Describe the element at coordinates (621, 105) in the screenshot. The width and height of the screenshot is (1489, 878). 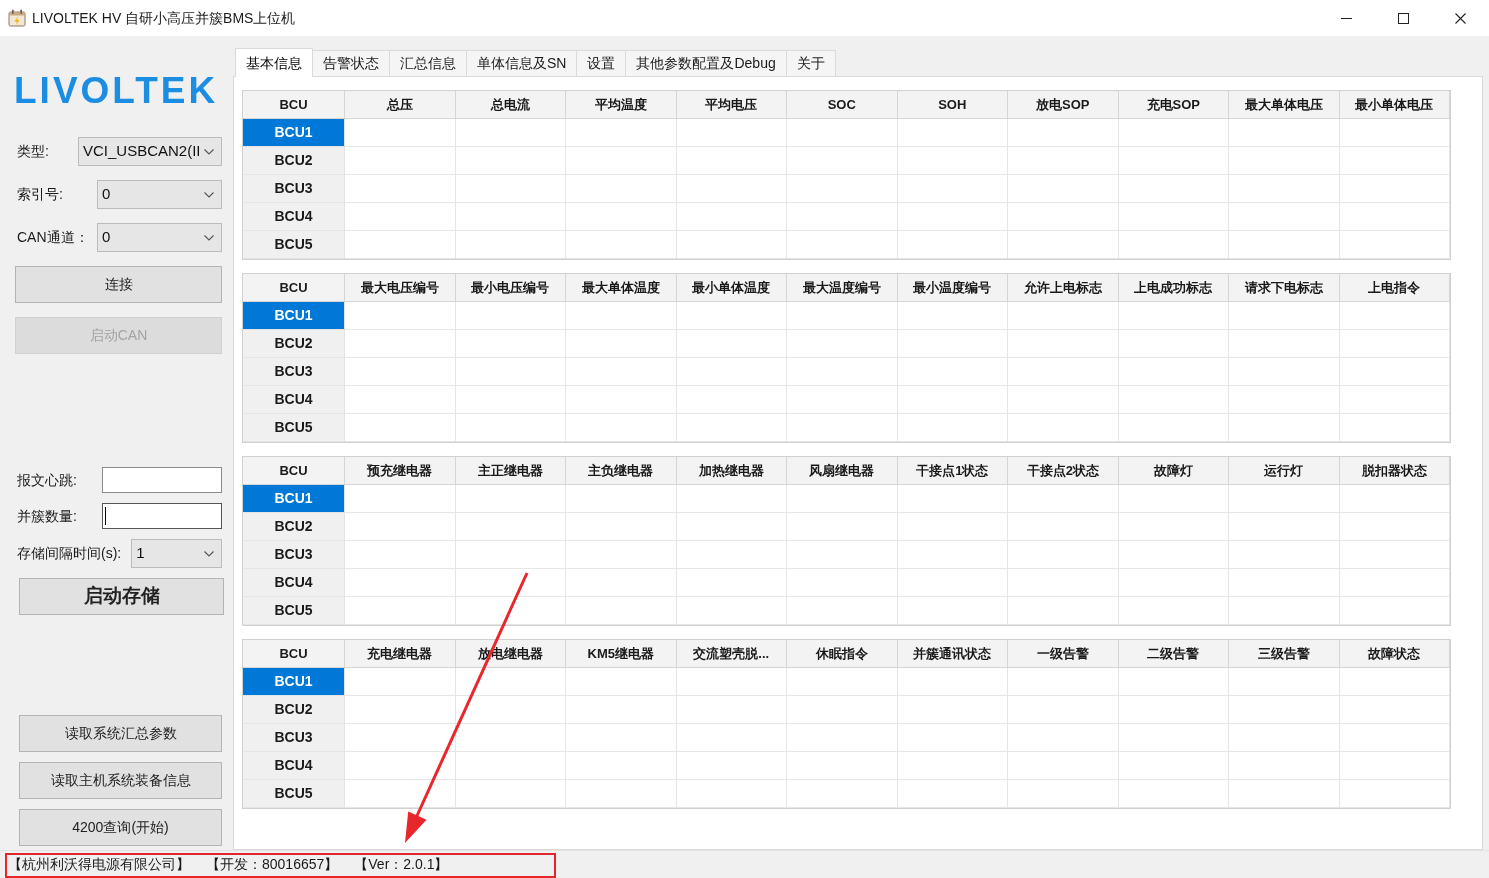
I see `column-header: 平均温度` at that location.